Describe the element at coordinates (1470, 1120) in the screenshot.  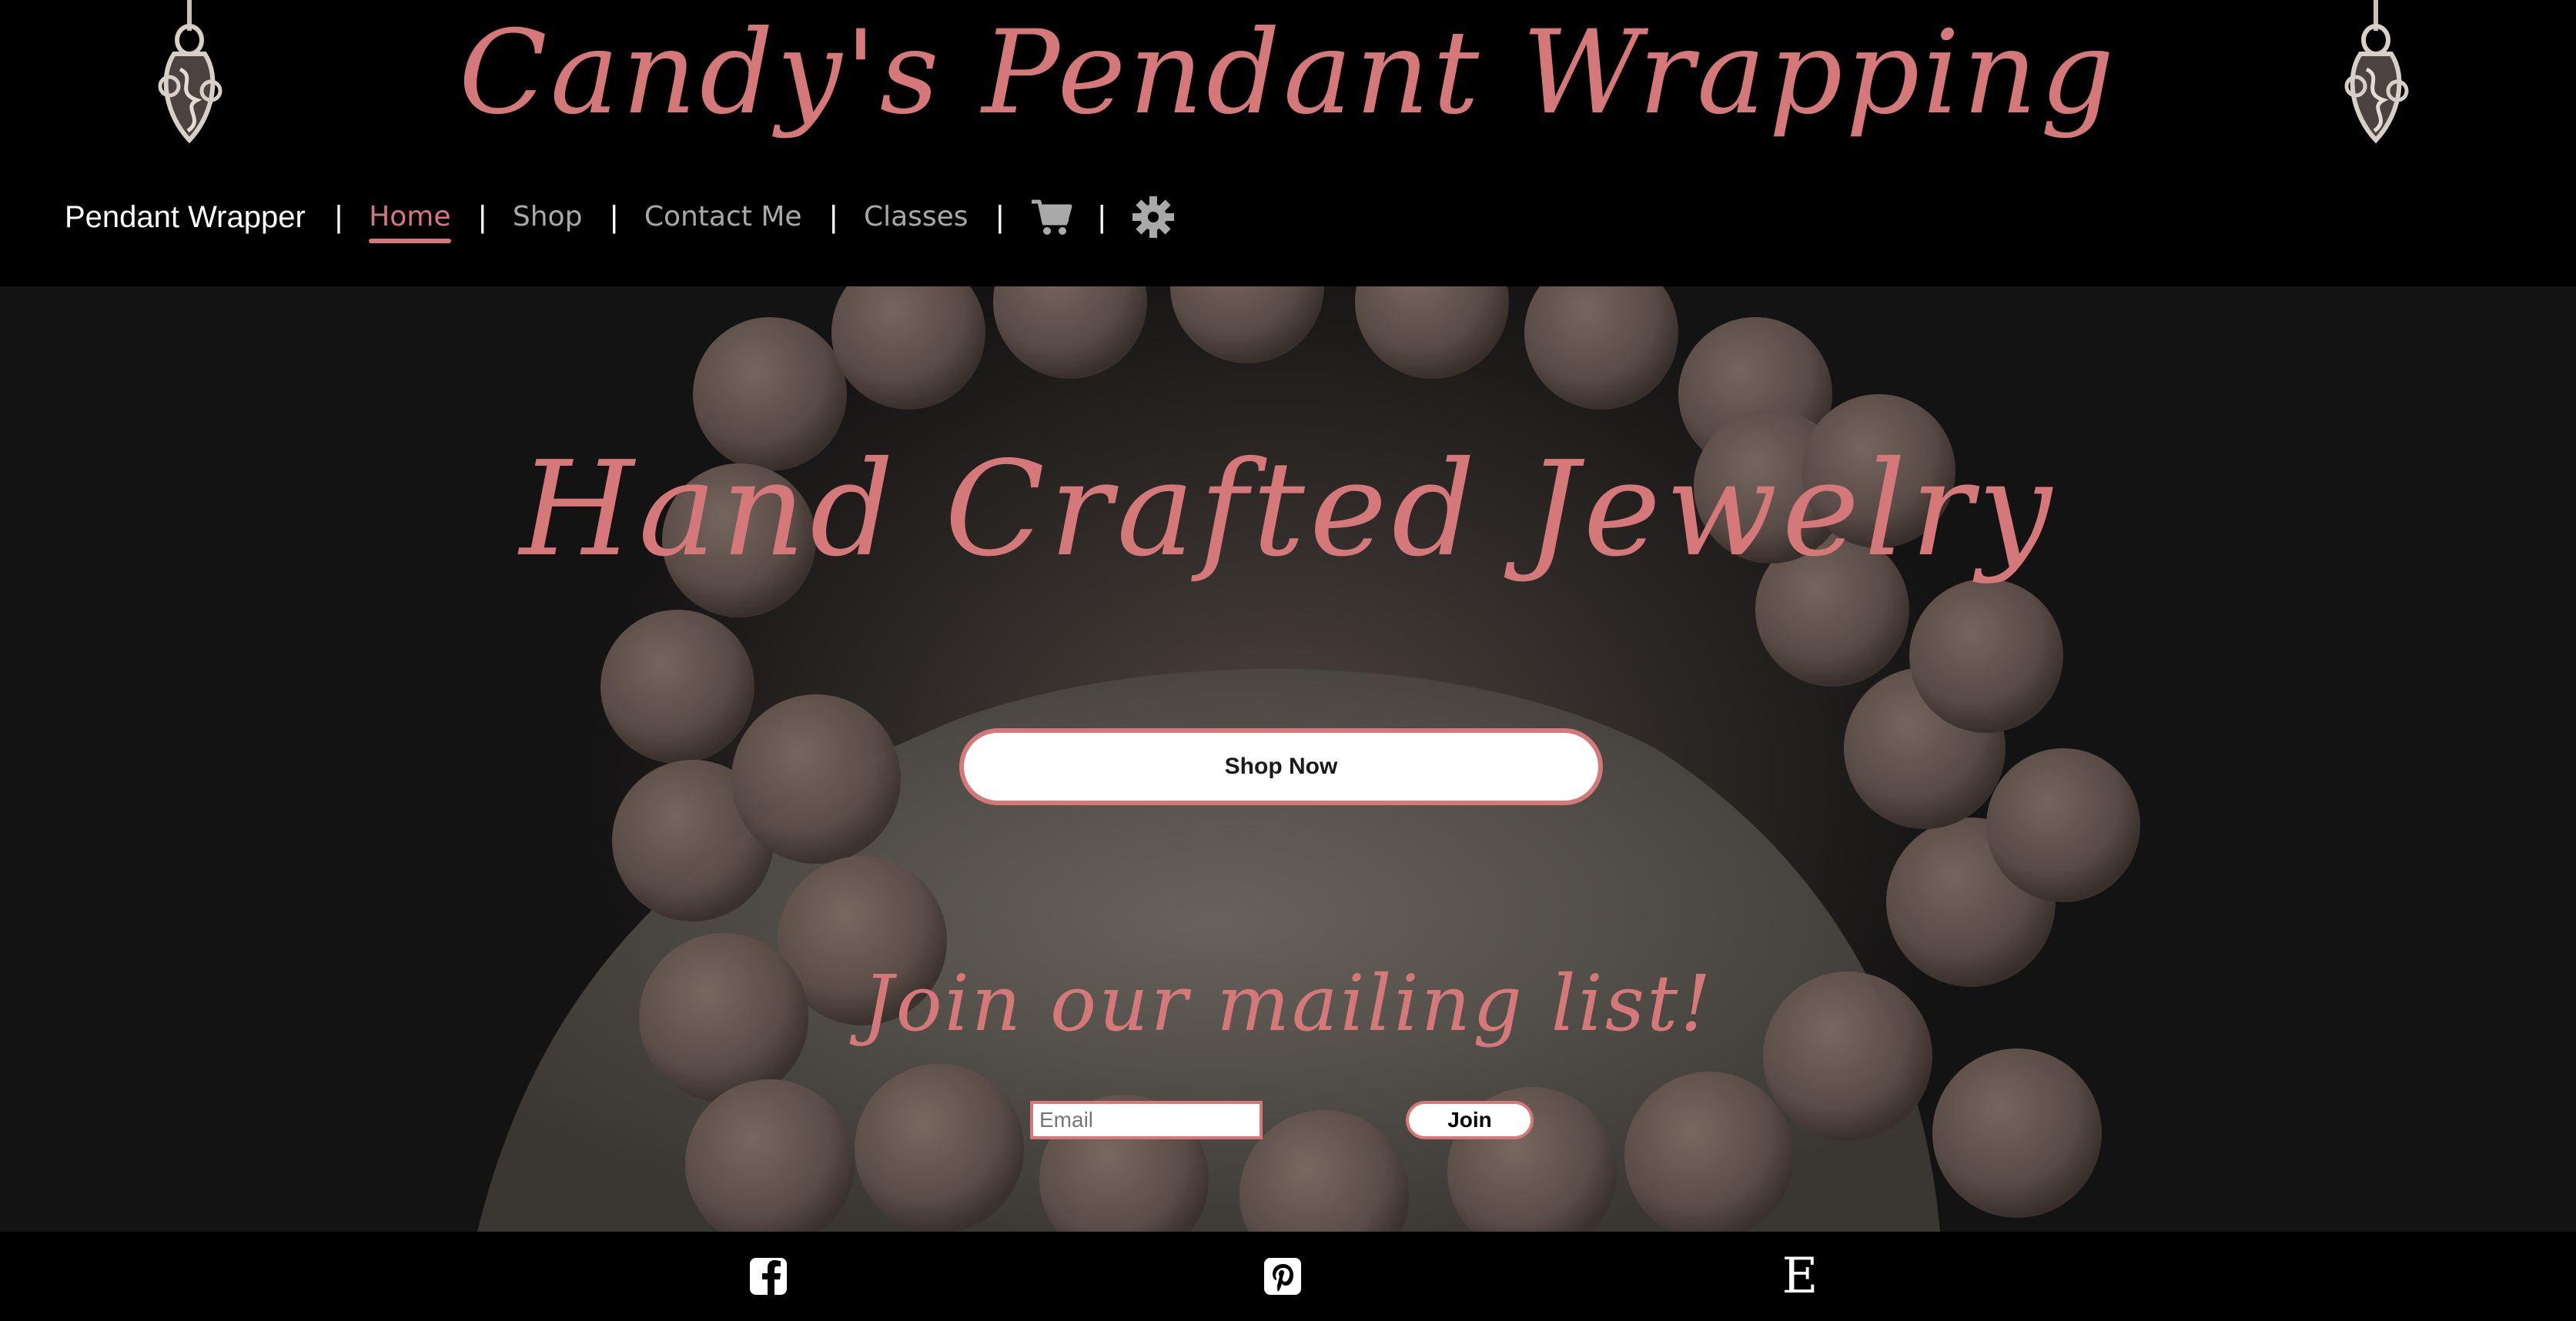
I see `join-button: Join` at that location.